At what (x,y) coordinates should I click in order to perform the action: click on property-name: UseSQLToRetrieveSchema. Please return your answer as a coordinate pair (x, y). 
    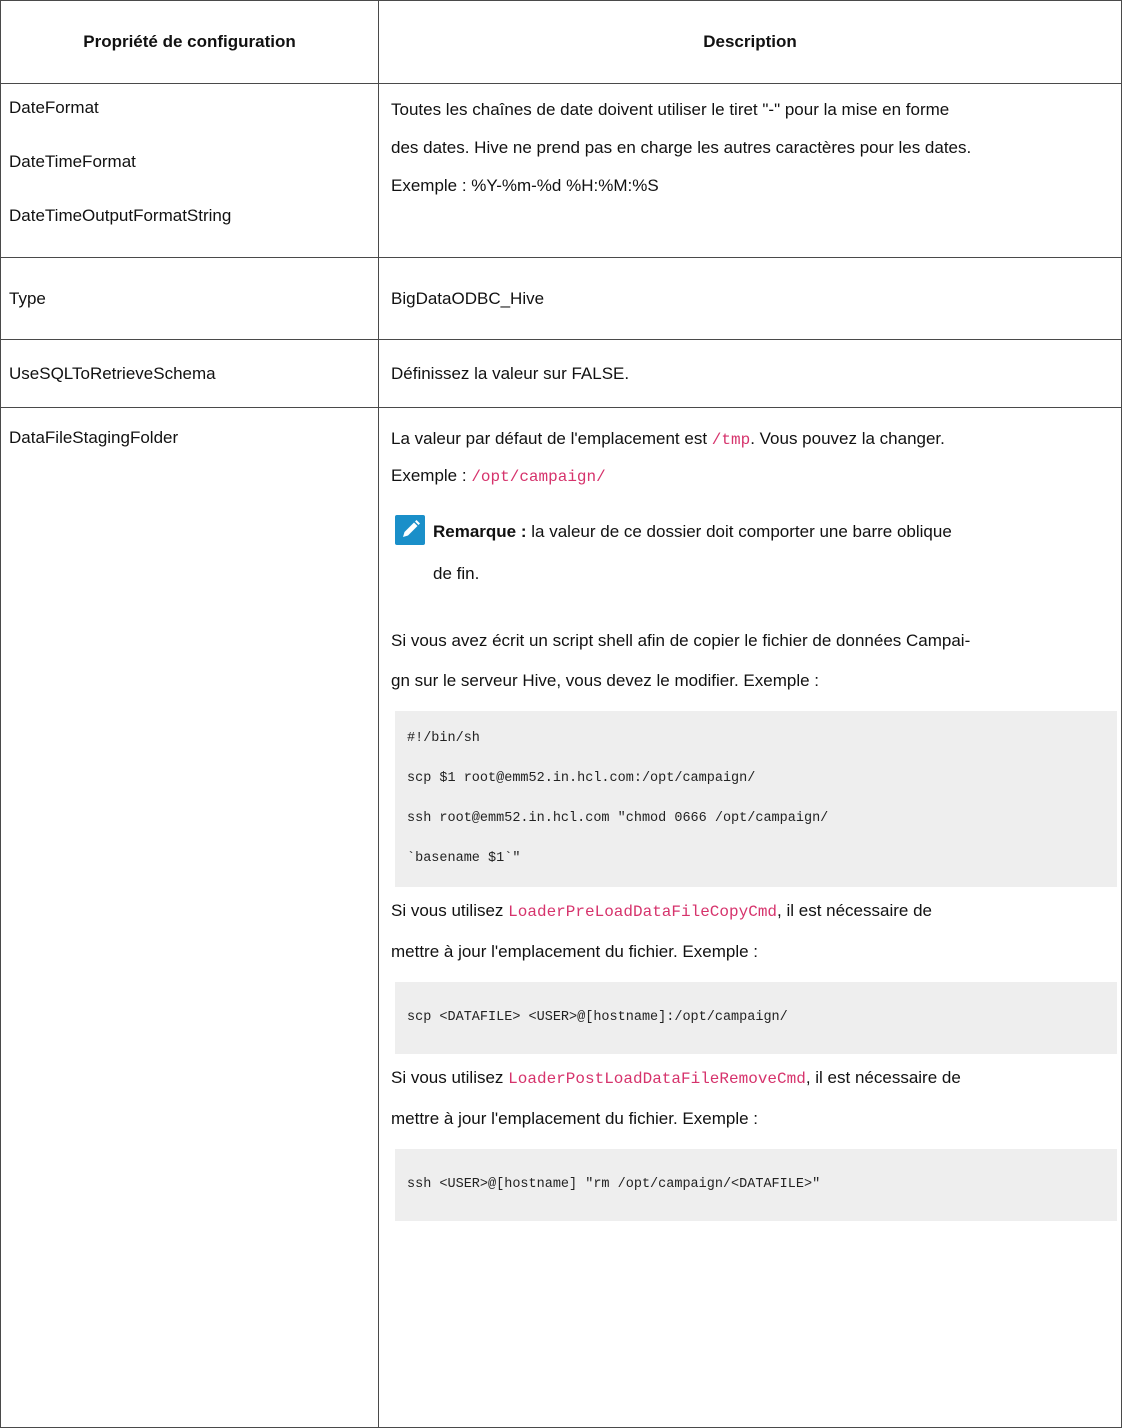
    Looking at the image, I should click on (189, 373).